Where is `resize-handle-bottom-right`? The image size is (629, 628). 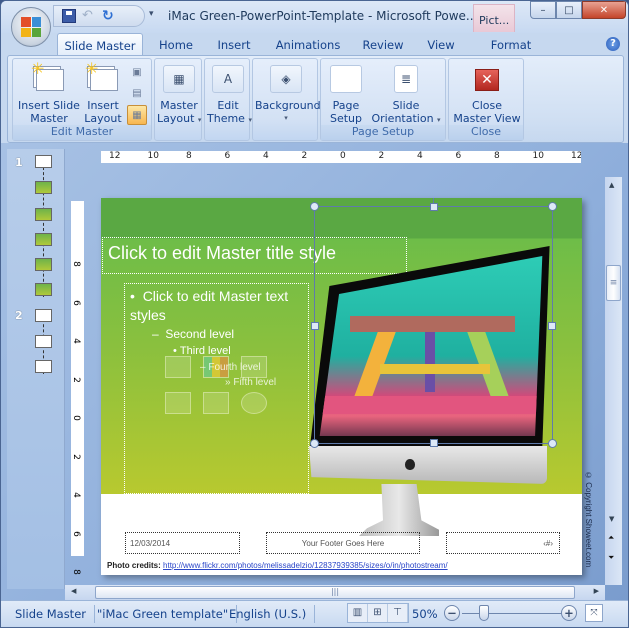 resize-handle-bottom-right is located at coordinates (552, 443).